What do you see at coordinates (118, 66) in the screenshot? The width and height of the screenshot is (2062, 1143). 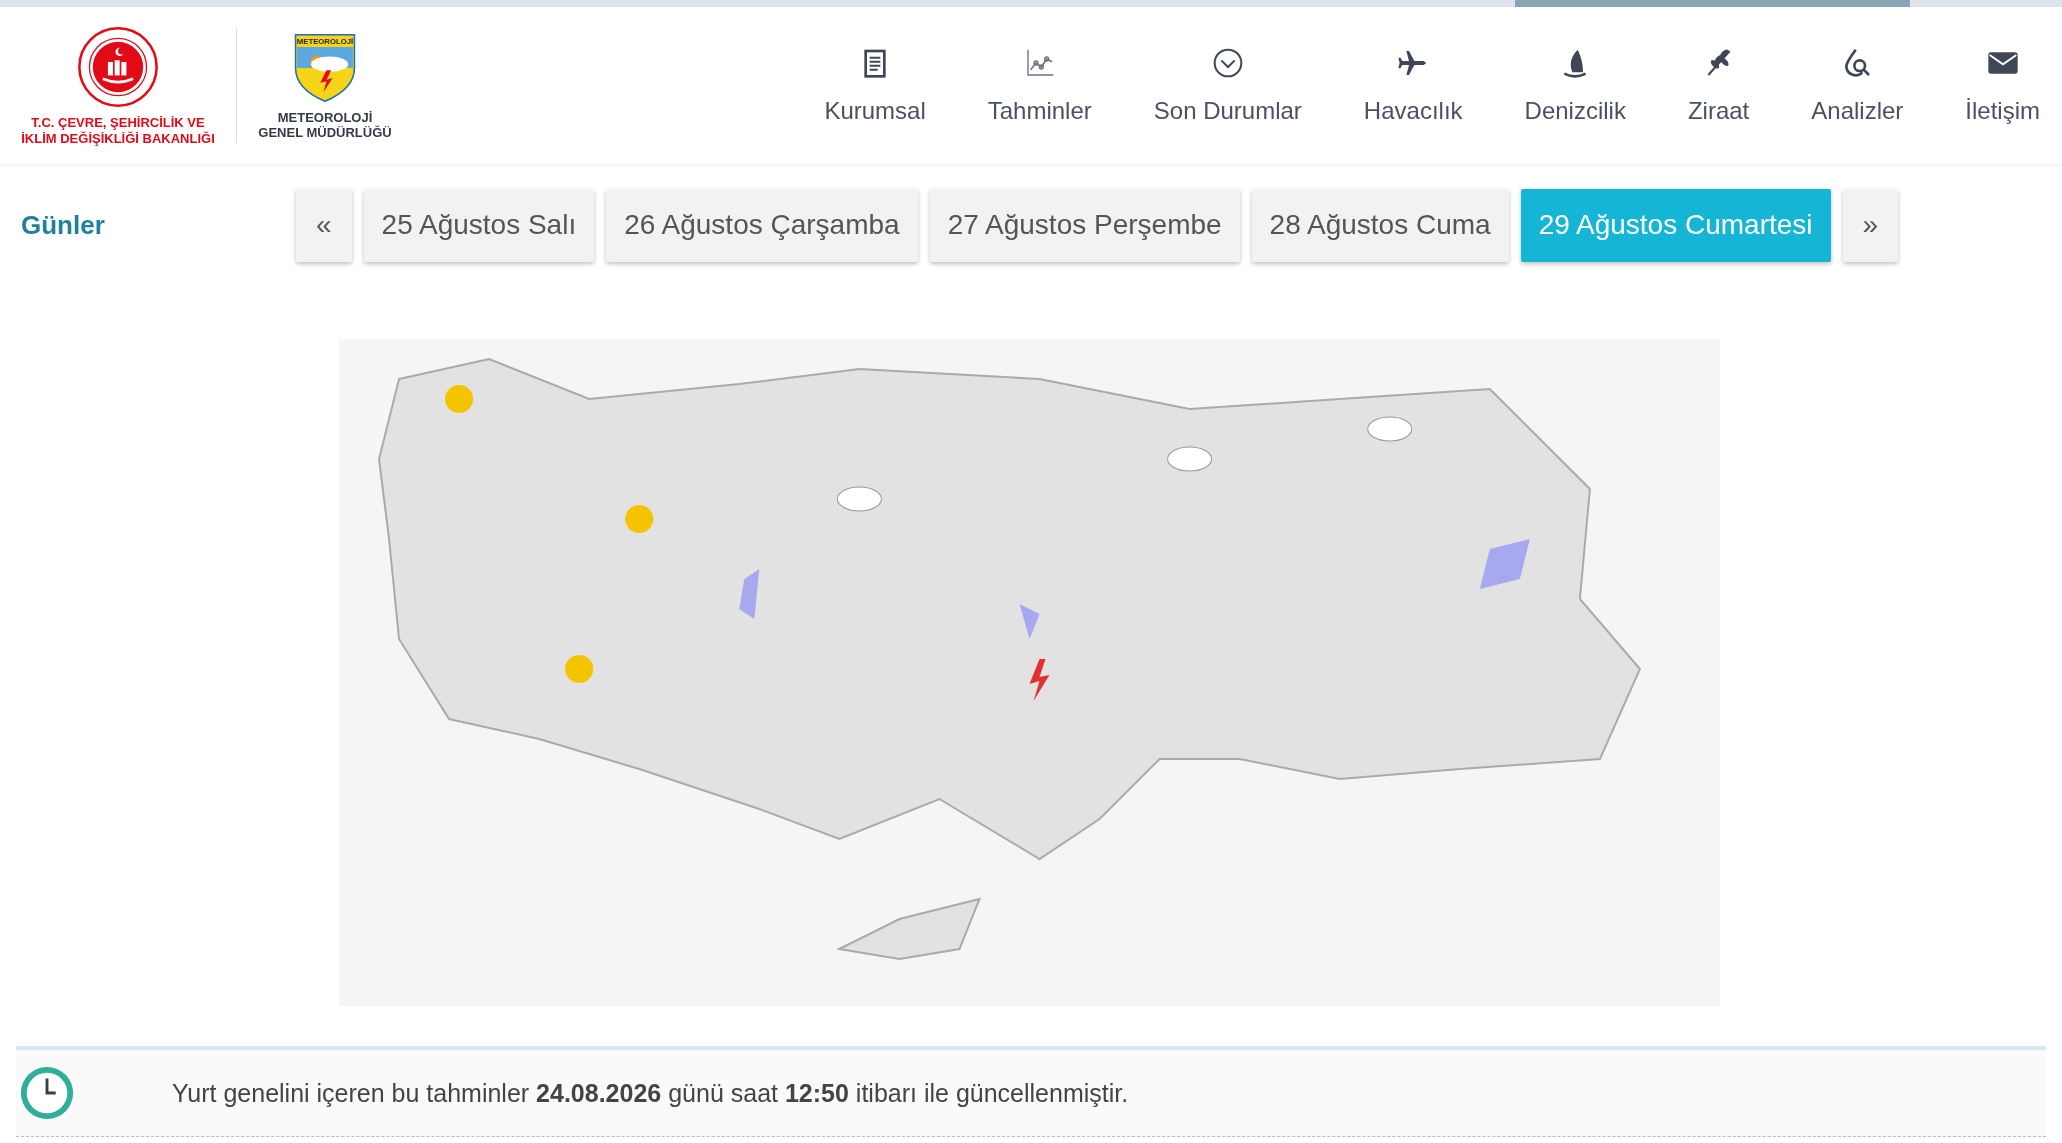 I see `ministry-emblem-icon` at bounding box center [118, 66].